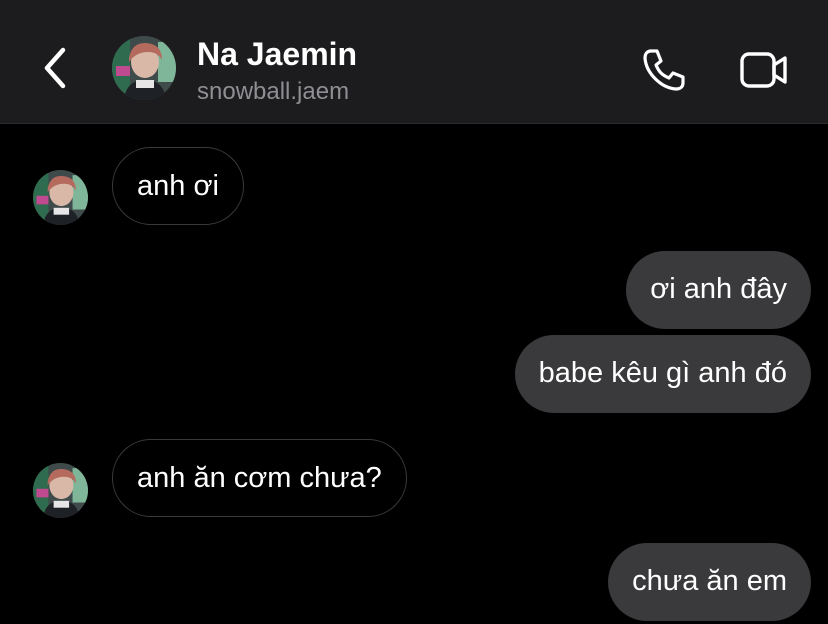 The height and width of the screenshot is (624, 828). What do you see at coordinates (273, 92) in the screenshot?
I see `contact-username: snowball.jaem` at bounding box center [273, 92].